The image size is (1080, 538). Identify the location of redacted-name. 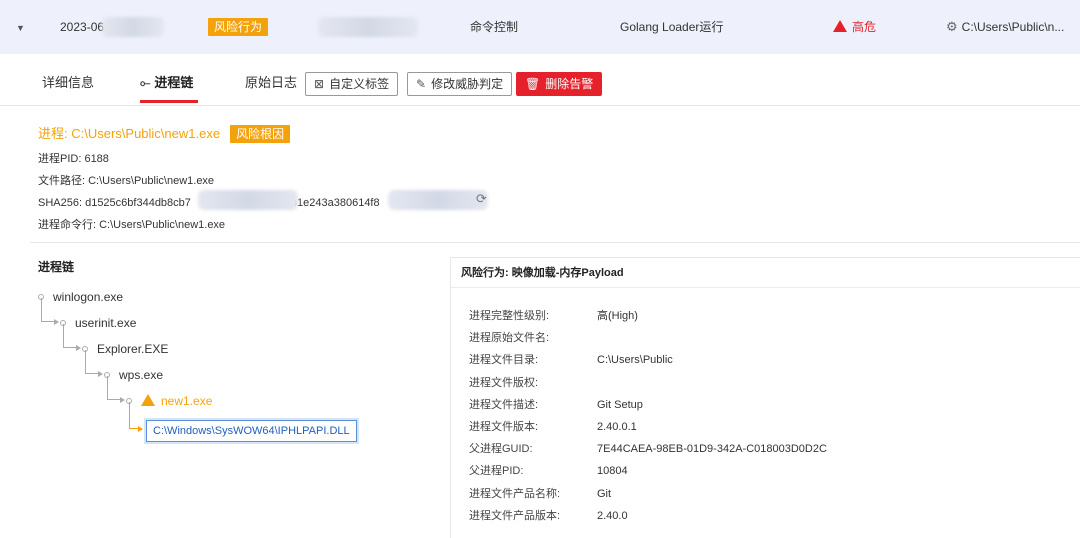
(368, 27).